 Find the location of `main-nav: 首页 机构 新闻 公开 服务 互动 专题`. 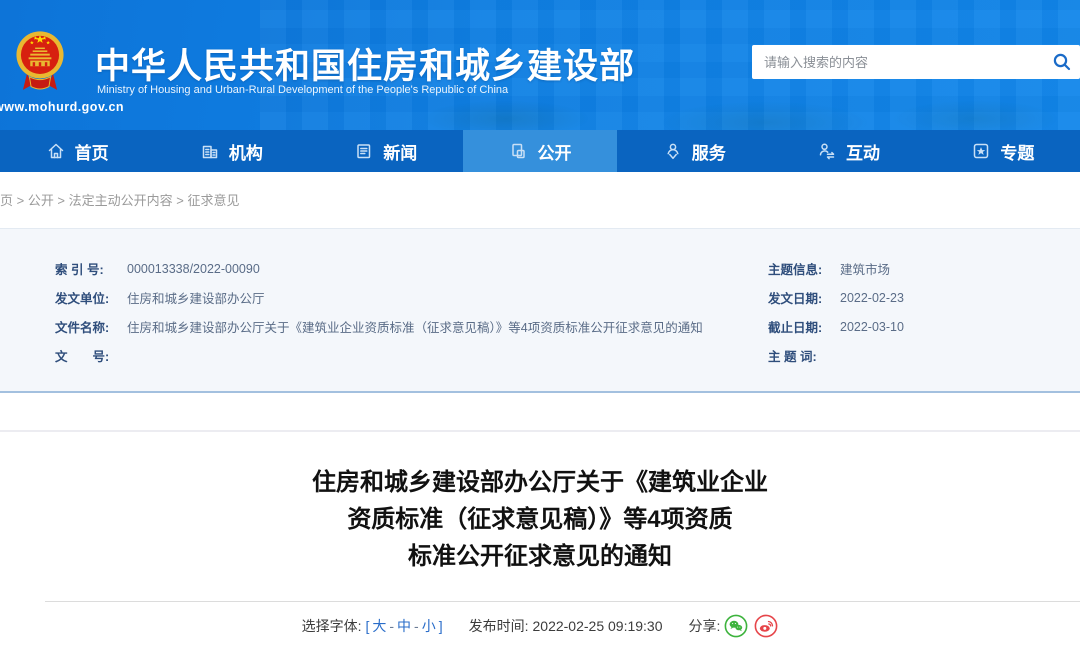

main-nav: 首页 机构 新闻 公开 服务 互动 专题 is located at coordinates (540, 151).